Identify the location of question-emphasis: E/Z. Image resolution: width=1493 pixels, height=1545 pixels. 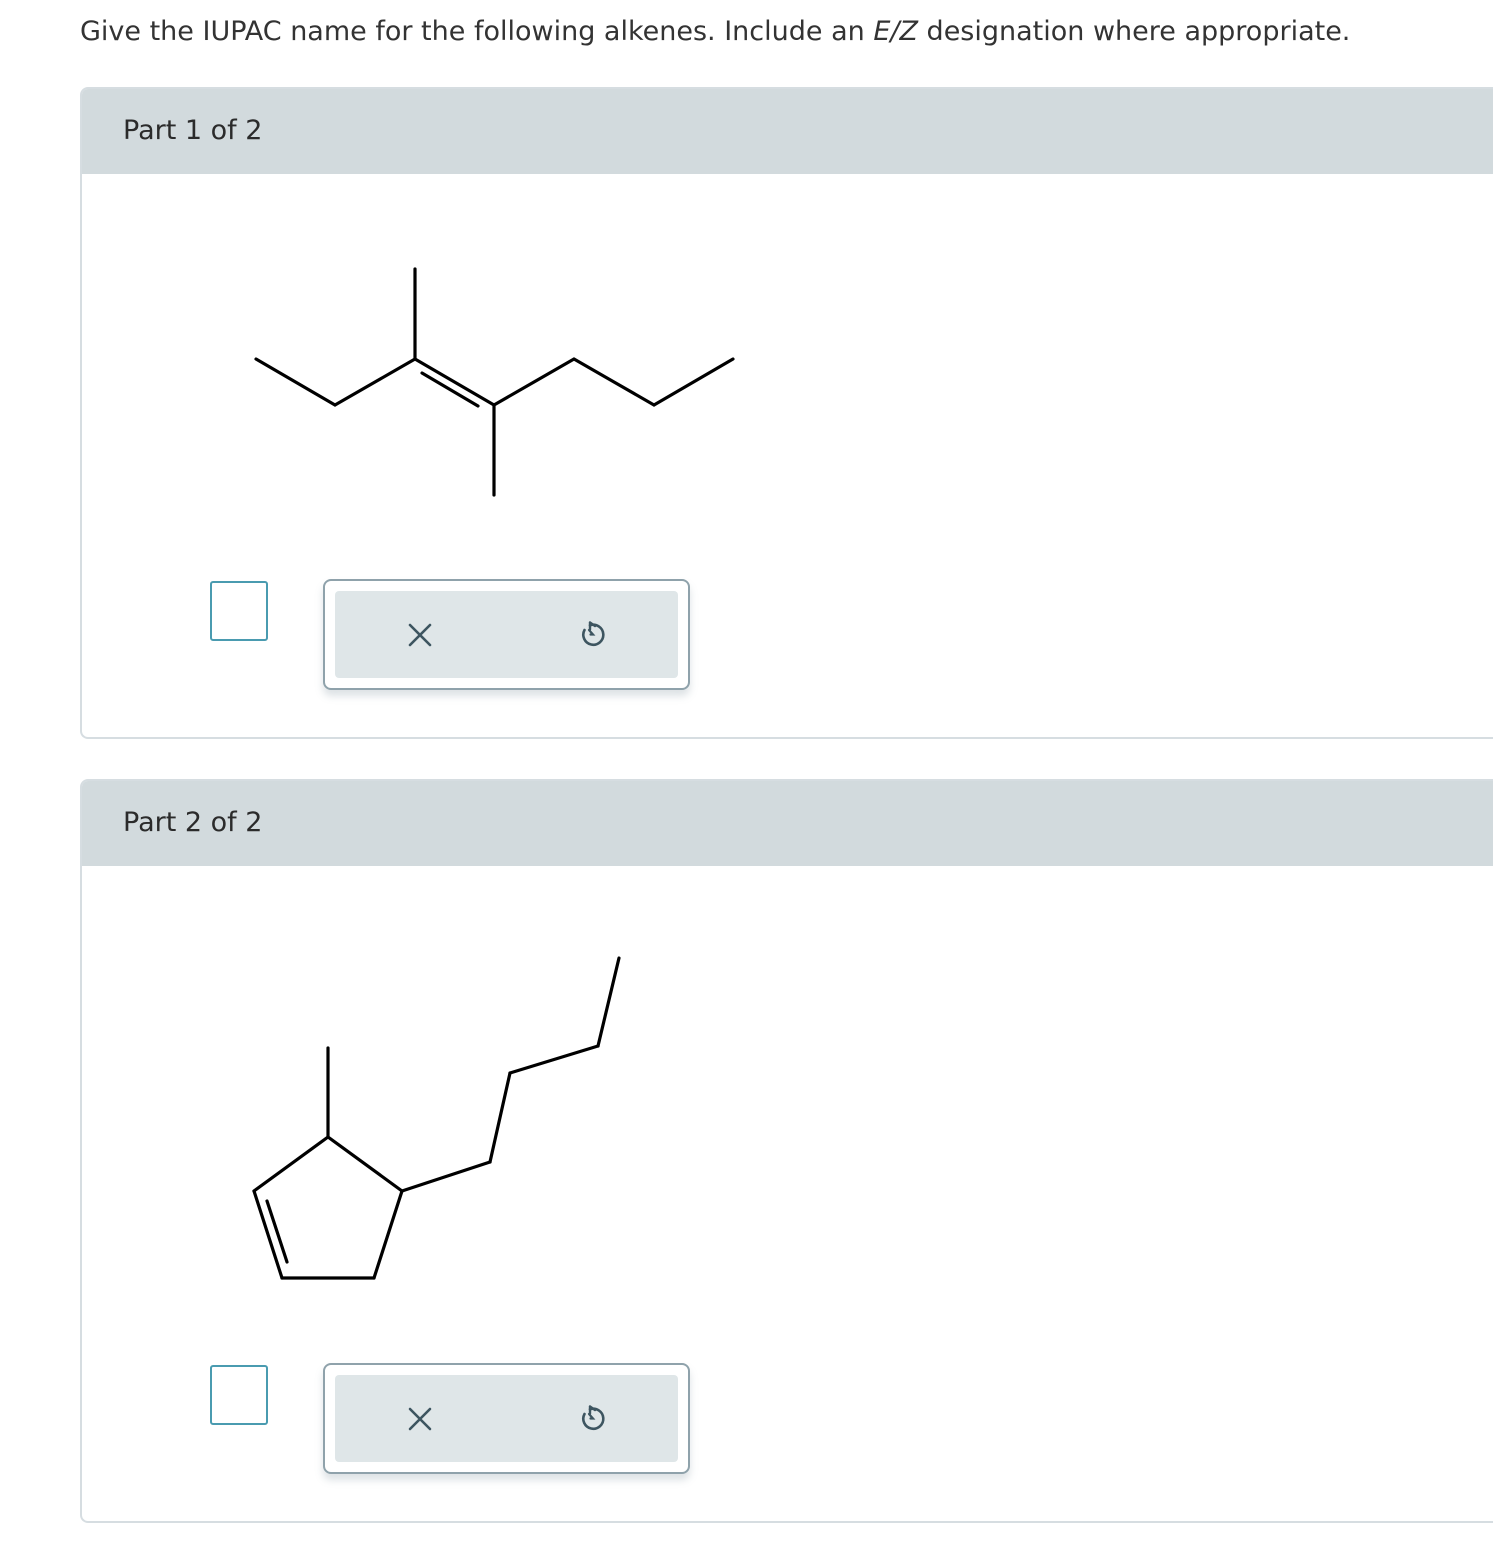
(895, 31).